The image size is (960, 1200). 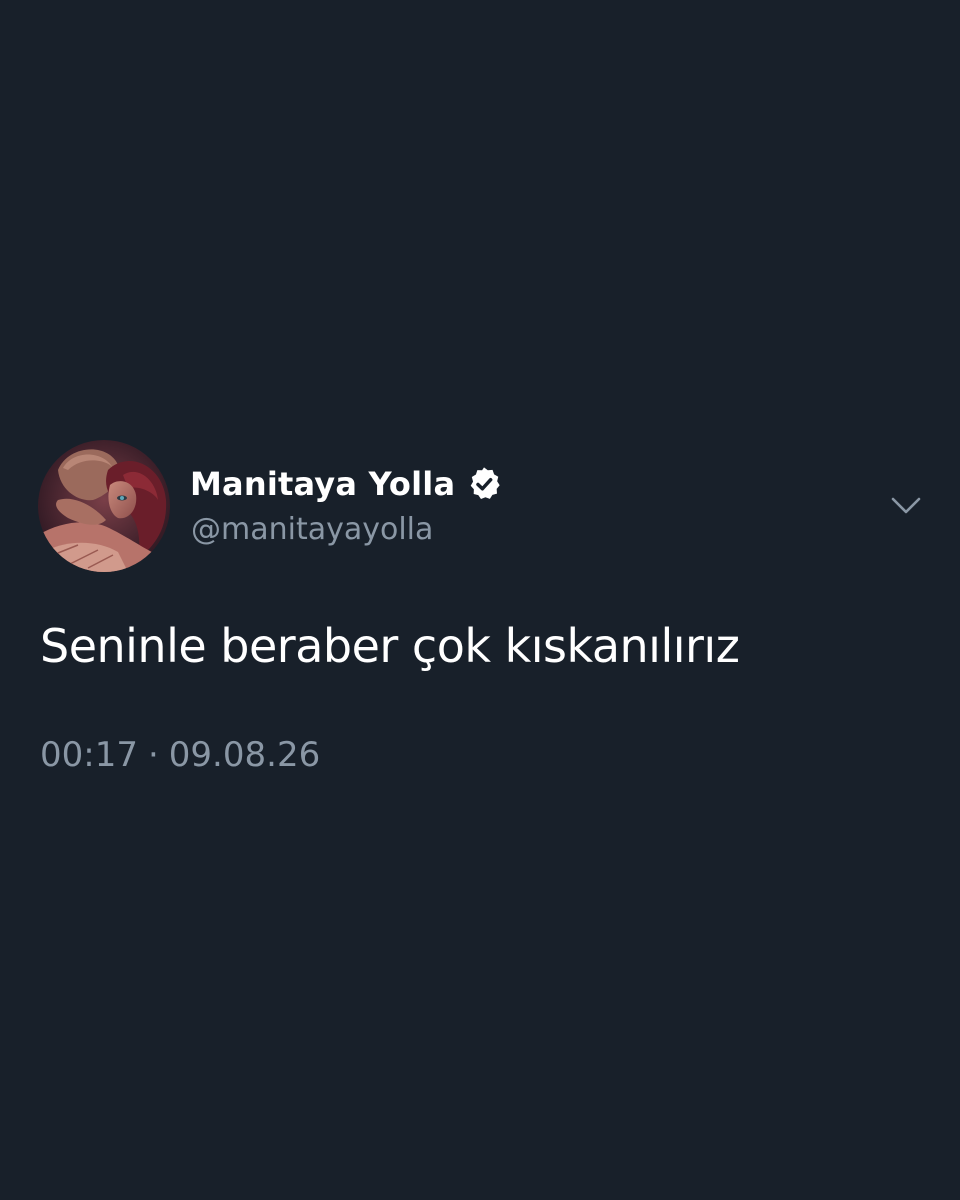 What do you see at coordinates (89, 755) in the screenshot?
I see `tweet-time: 00:17` at bounding box center [89, 755].